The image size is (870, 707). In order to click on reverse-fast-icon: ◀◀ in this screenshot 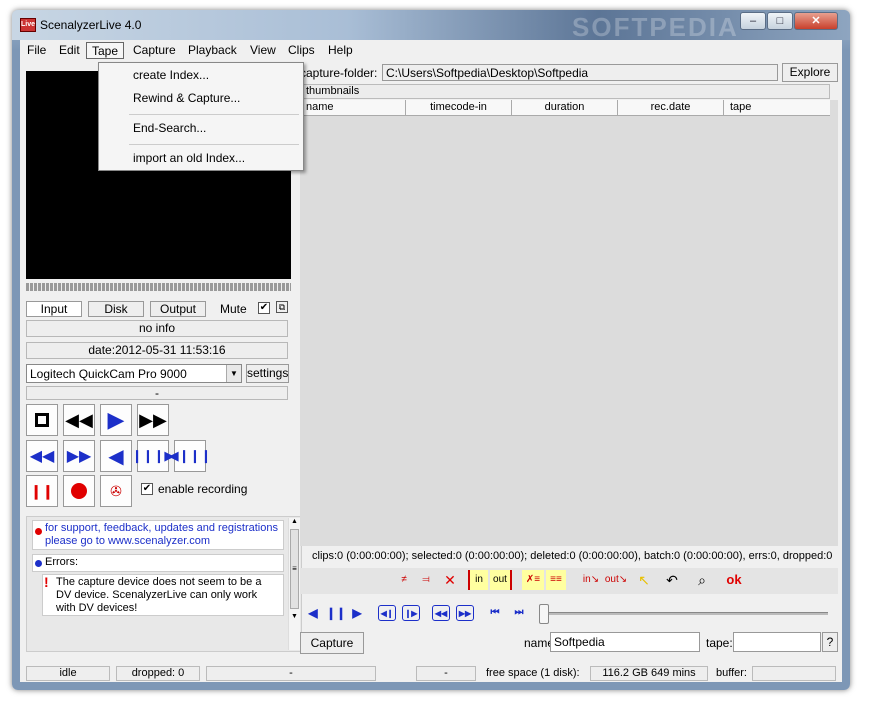, I will do `click(42, 456)`.